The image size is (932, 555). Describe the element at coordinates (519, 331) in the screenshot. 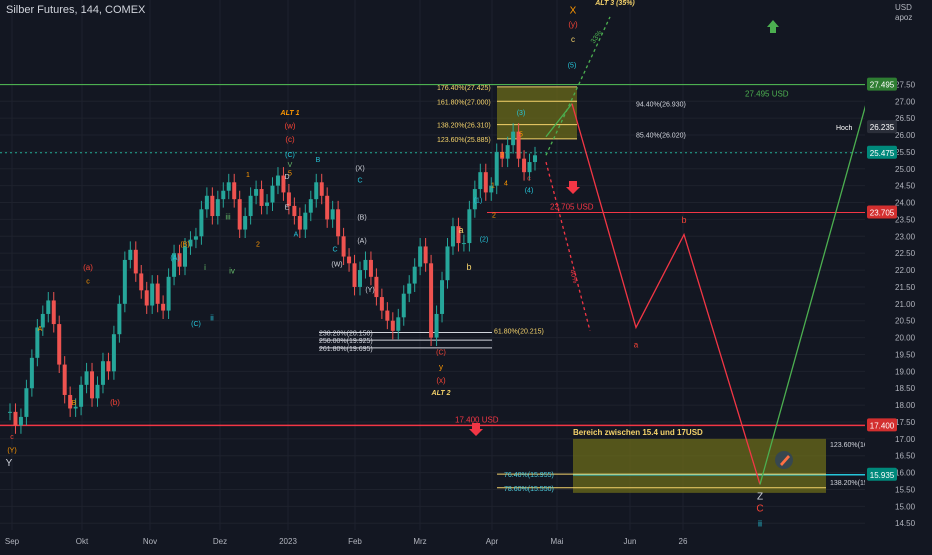

I see `fib-label: 61.80%(20.215)` at that location.